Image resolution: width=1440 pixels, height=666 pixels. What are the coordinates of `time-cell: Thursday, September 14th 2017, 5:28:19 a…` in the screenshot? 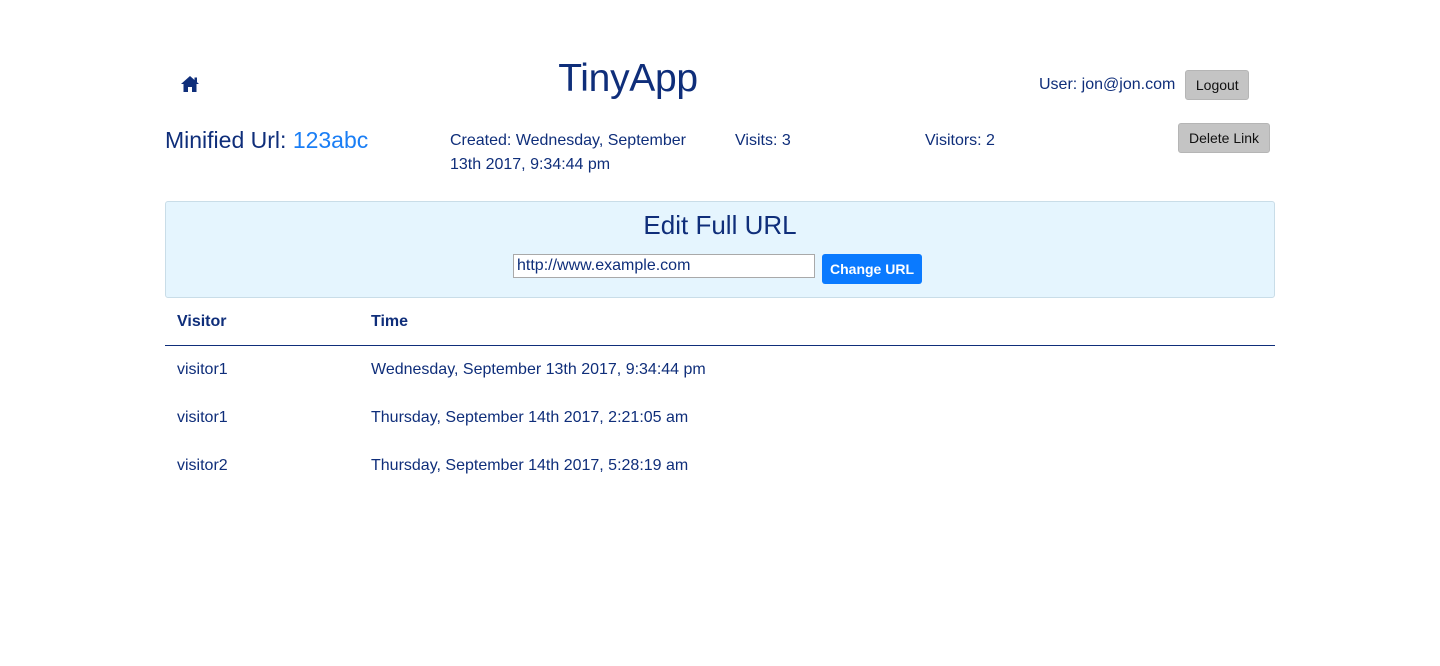 It's located at (530, 465).